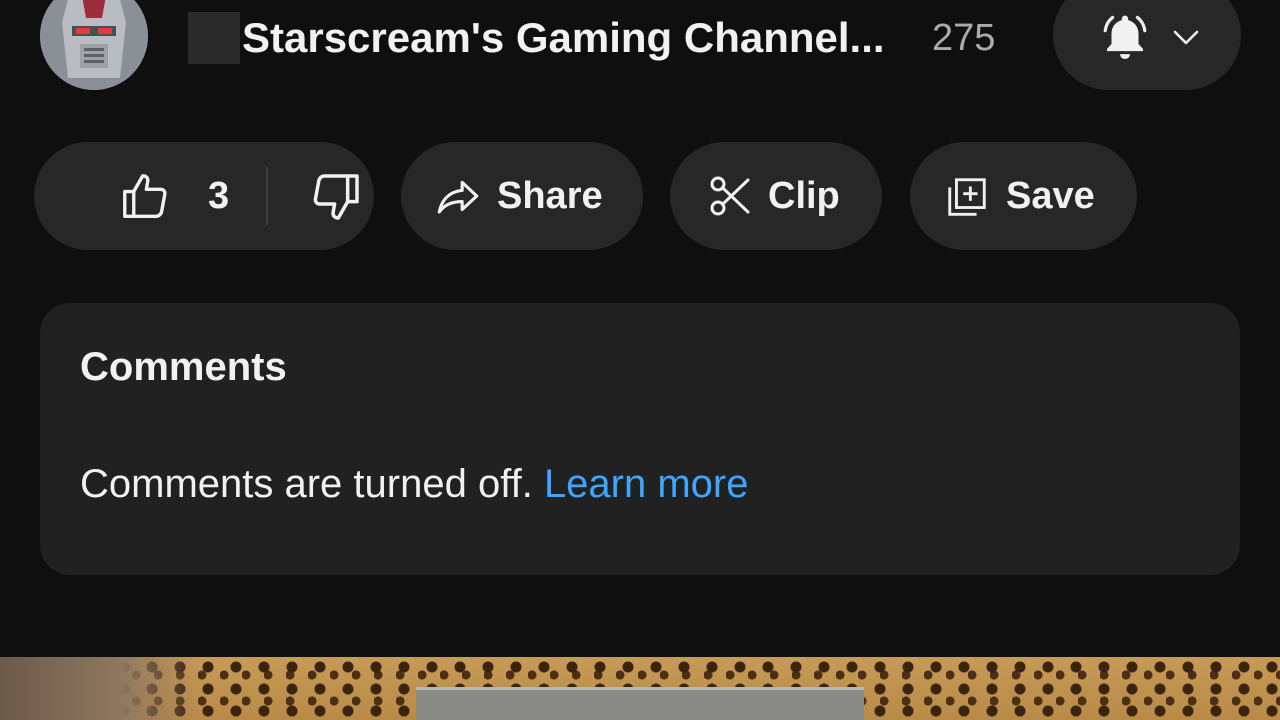 The width and height of the screenshot is (1280, 720). What do you see at coordinates (640, 703) in the screenshot?
I see `thumbnail-panel` at bounding box center [640, 703].